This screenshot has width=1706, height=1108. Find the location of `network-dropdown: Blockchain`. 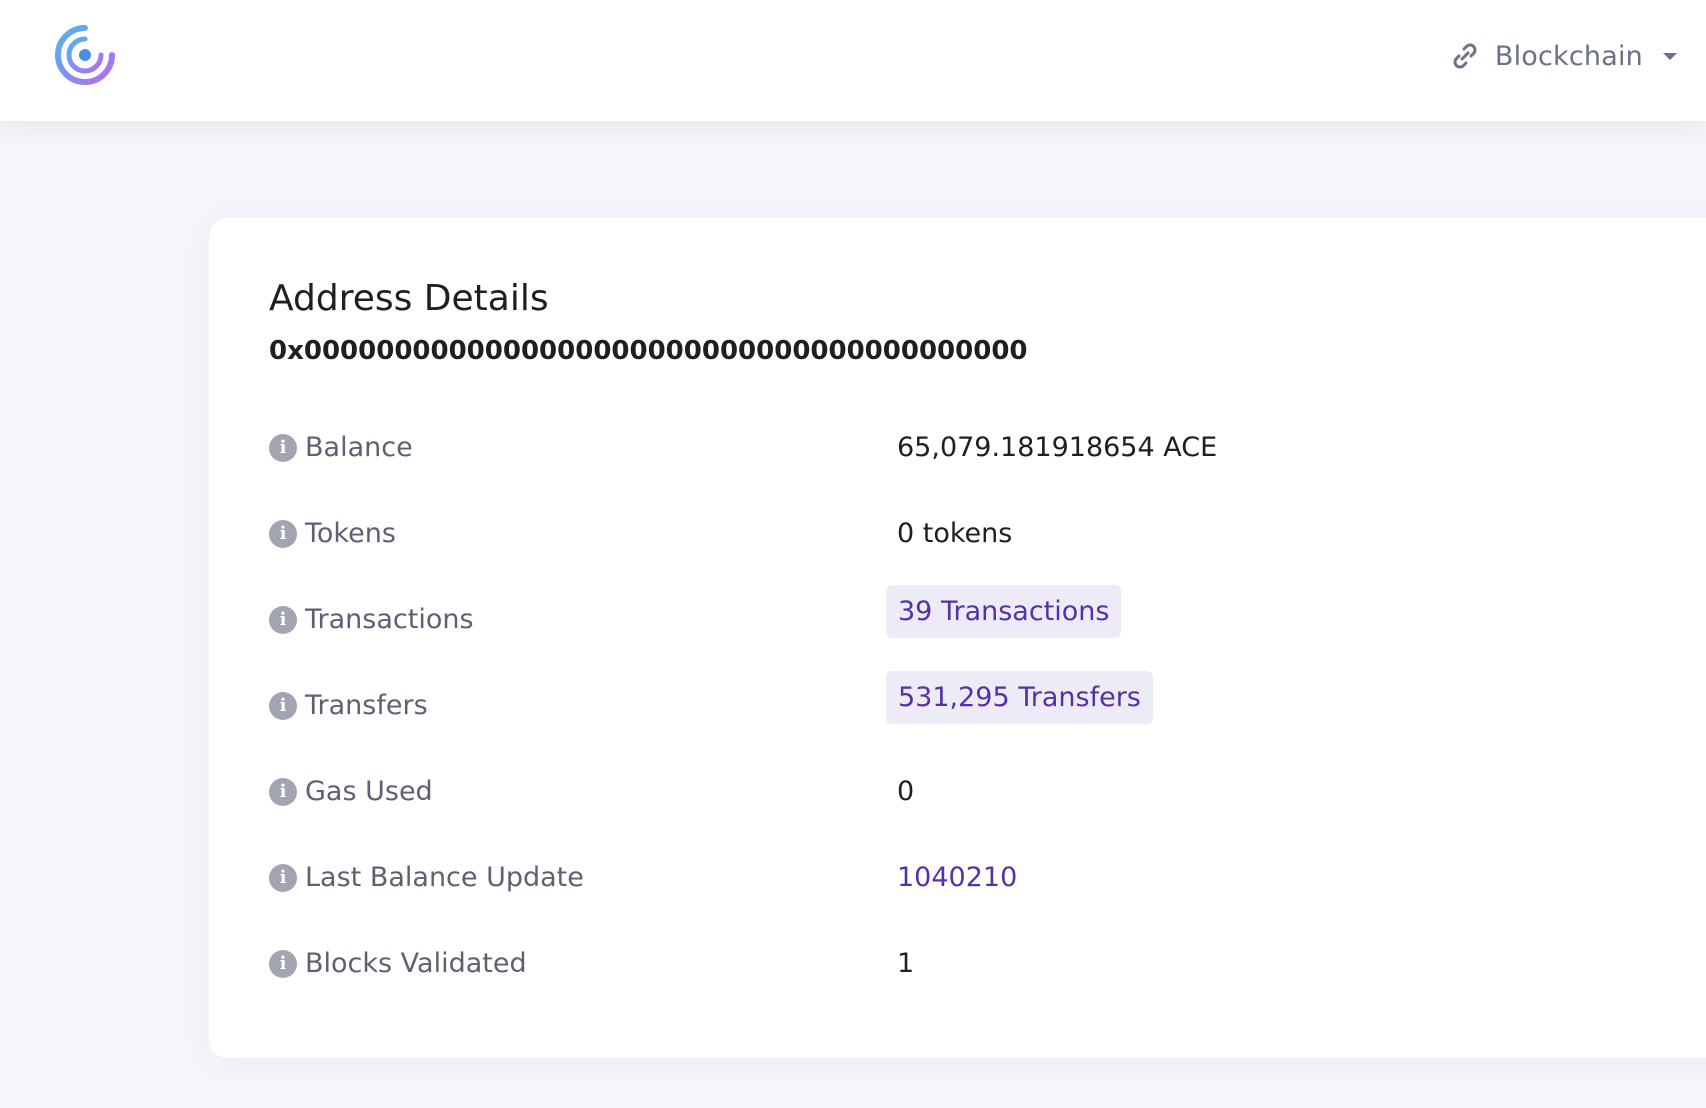

network-dropdown: Blockchain is located at coordinates (1563, 56).